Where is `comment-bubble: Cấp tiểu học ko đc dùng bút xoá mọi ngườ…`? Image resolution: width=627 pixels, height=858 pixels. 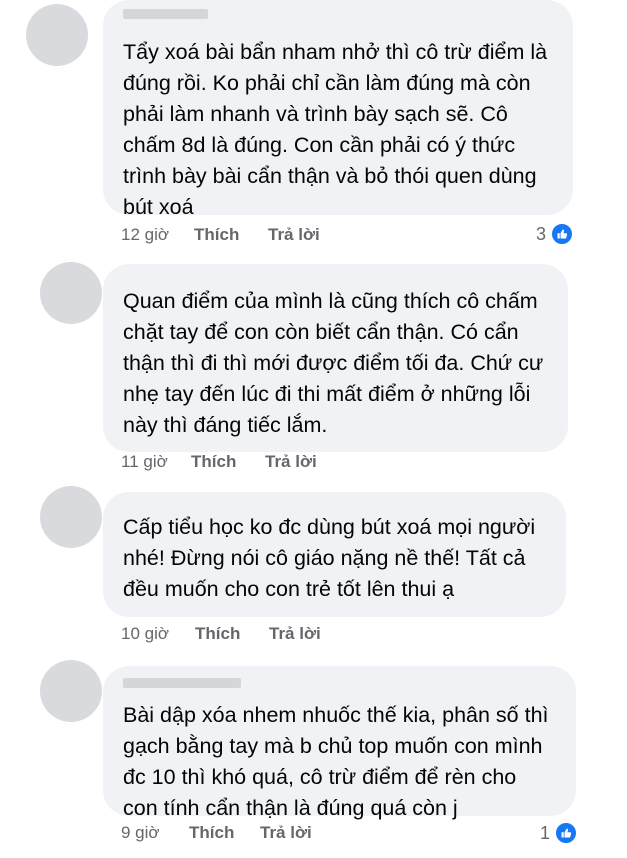 comment-bubble: Cấp tiểu học ko đc dùng bút xoá mọi ngườ… is located at coordinates (334, 554).